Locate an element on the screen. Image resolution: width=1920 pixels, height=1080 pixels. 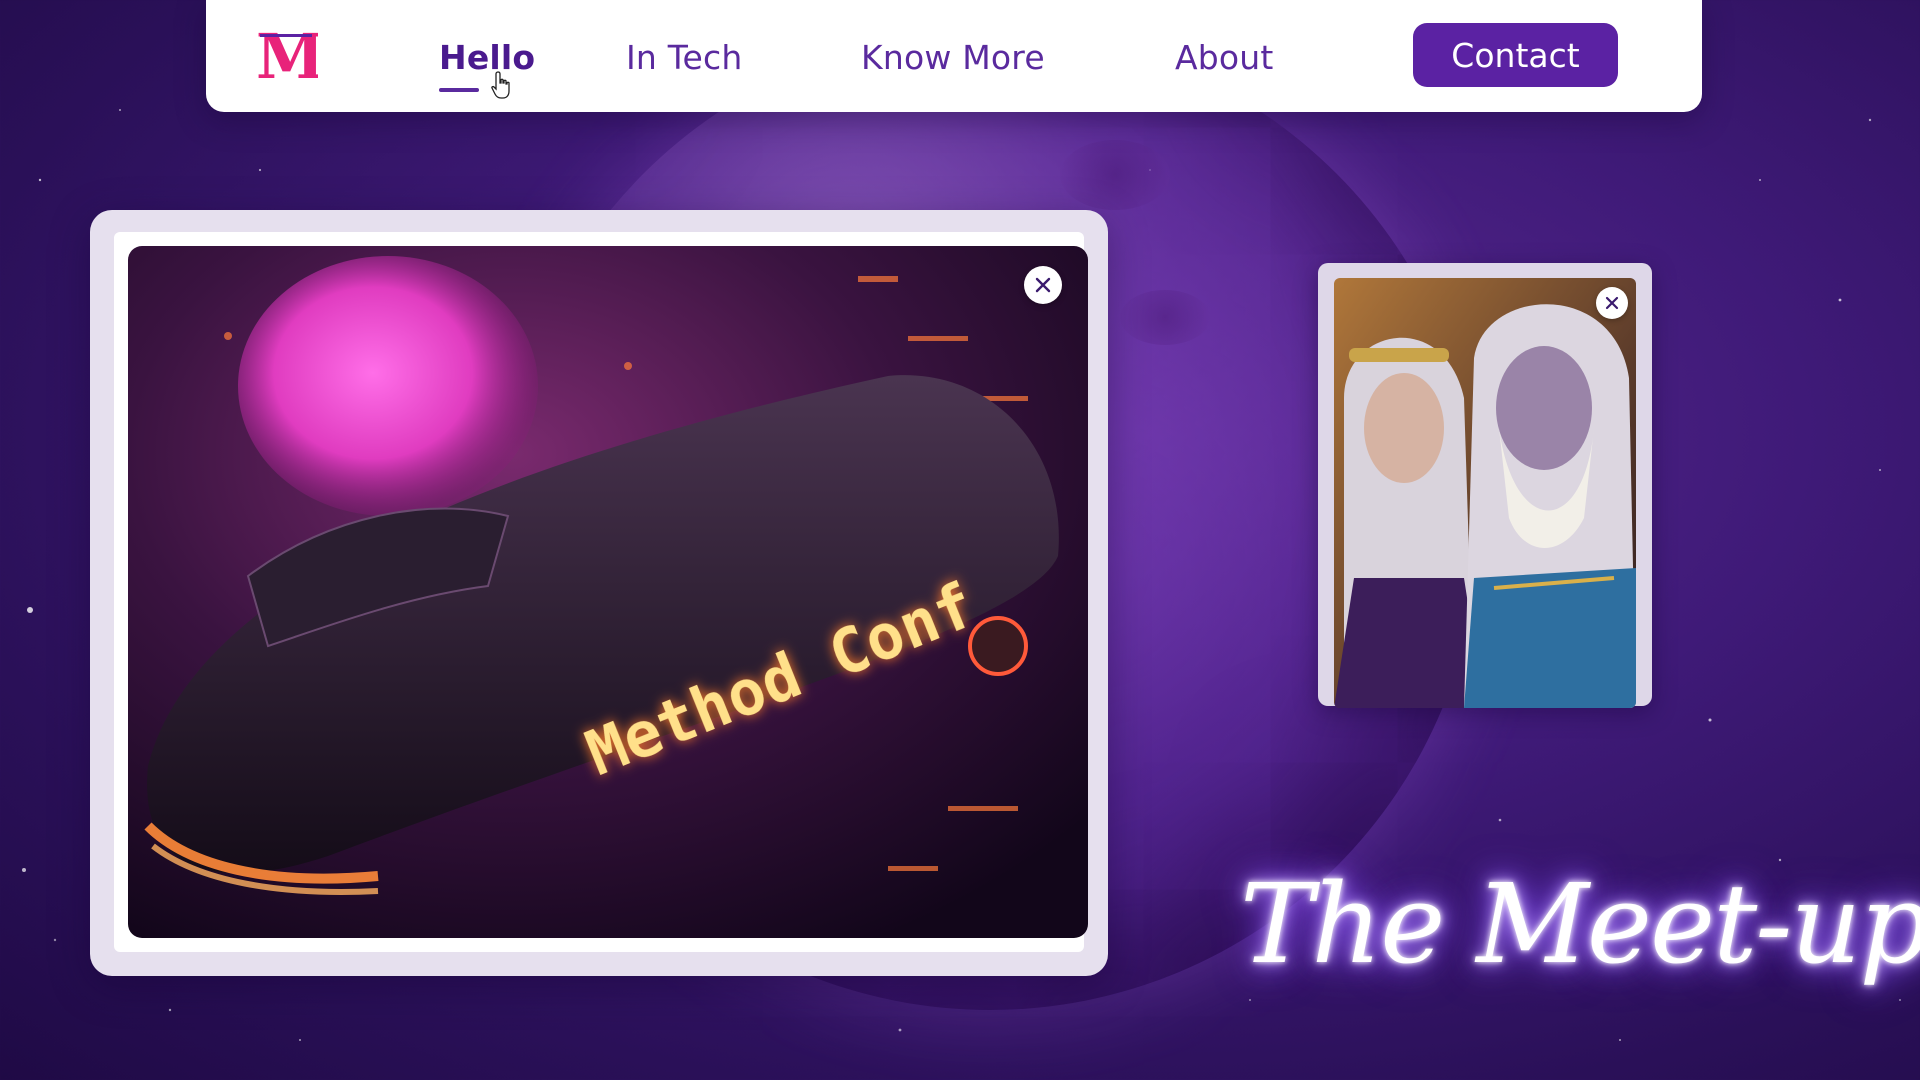
contact-button-label: Contact is located at coordinates (1515, 55).